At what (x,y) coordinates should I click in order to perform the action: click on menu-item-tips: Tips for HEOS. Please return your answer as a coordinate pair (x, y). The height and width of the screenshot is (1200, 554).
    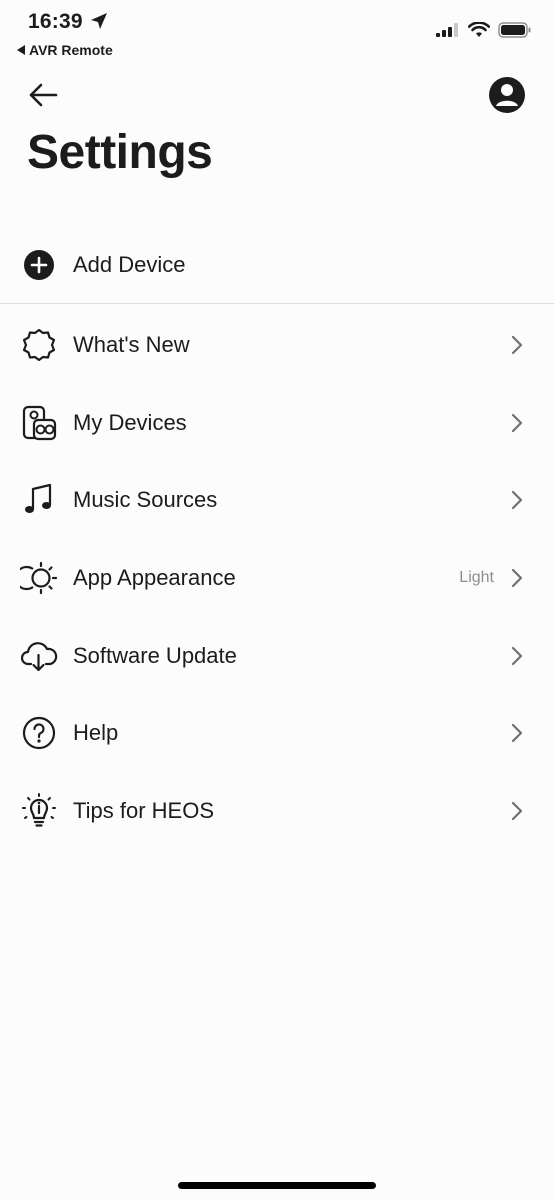
    Looking at the image, I should click on (277, 811).